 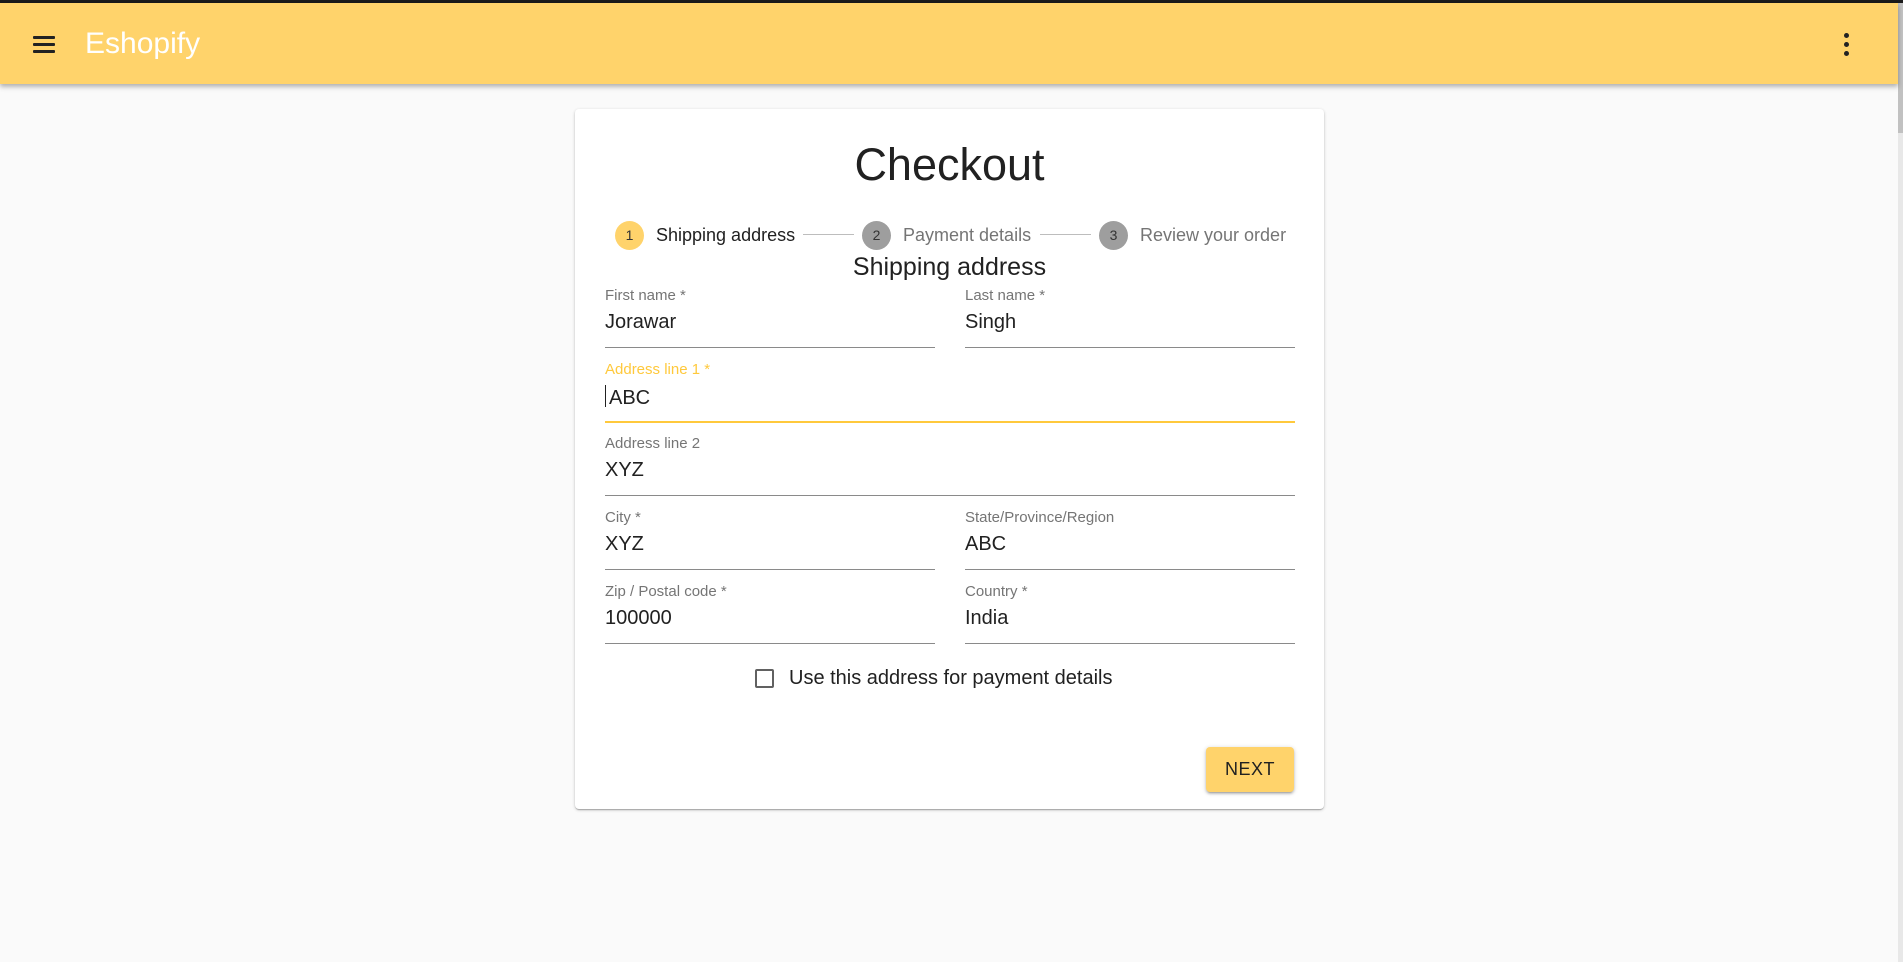 I want to click on app-title: Eshopify, so click(x=143, y=43).